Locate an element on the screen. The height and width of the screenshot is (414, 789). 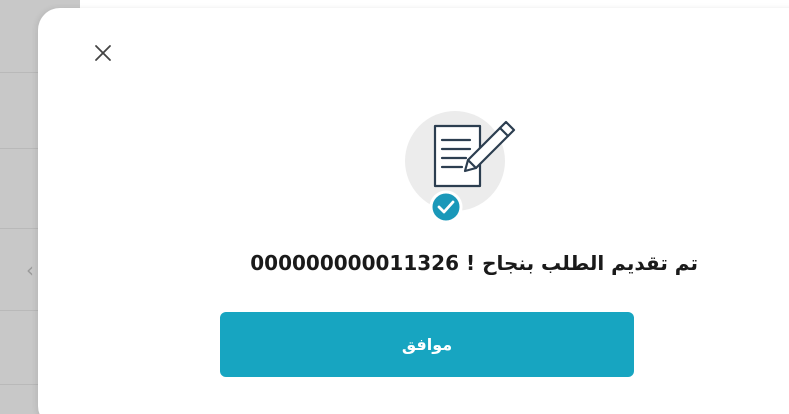
checkmark-badge-icon is located at coordinates (446, 207).